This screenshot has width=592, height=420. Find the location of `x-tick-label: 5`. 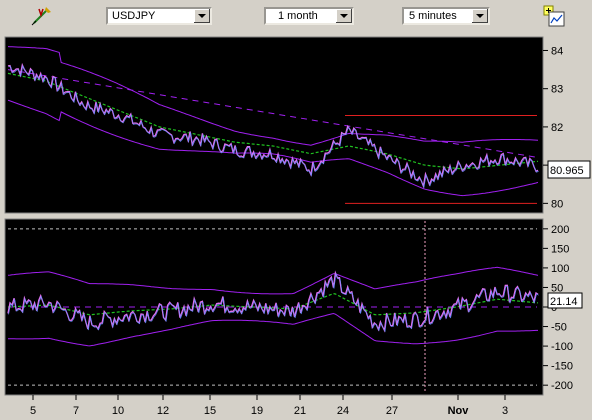

x-tick-label: 5 is located at coordinates (33, 411).